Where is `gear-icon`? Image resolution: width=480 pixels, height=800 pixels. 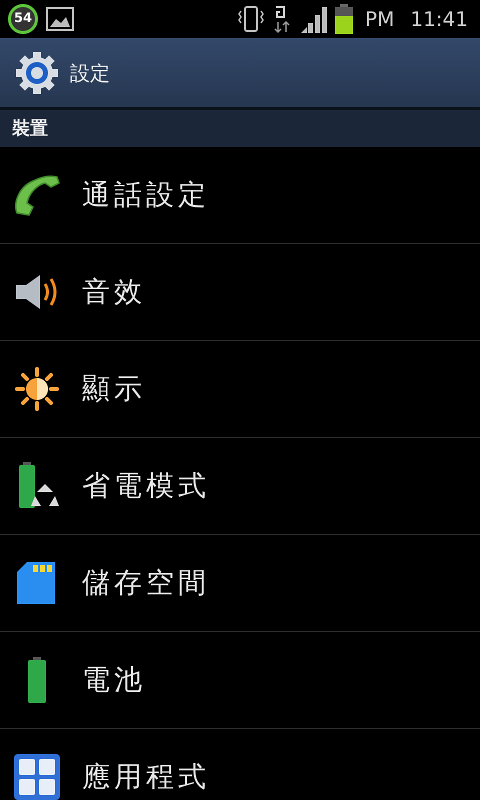 gear-icon is located at coordinates (37, 73).